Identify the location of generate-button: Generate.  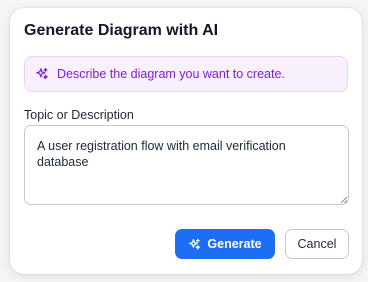
(225, 244).